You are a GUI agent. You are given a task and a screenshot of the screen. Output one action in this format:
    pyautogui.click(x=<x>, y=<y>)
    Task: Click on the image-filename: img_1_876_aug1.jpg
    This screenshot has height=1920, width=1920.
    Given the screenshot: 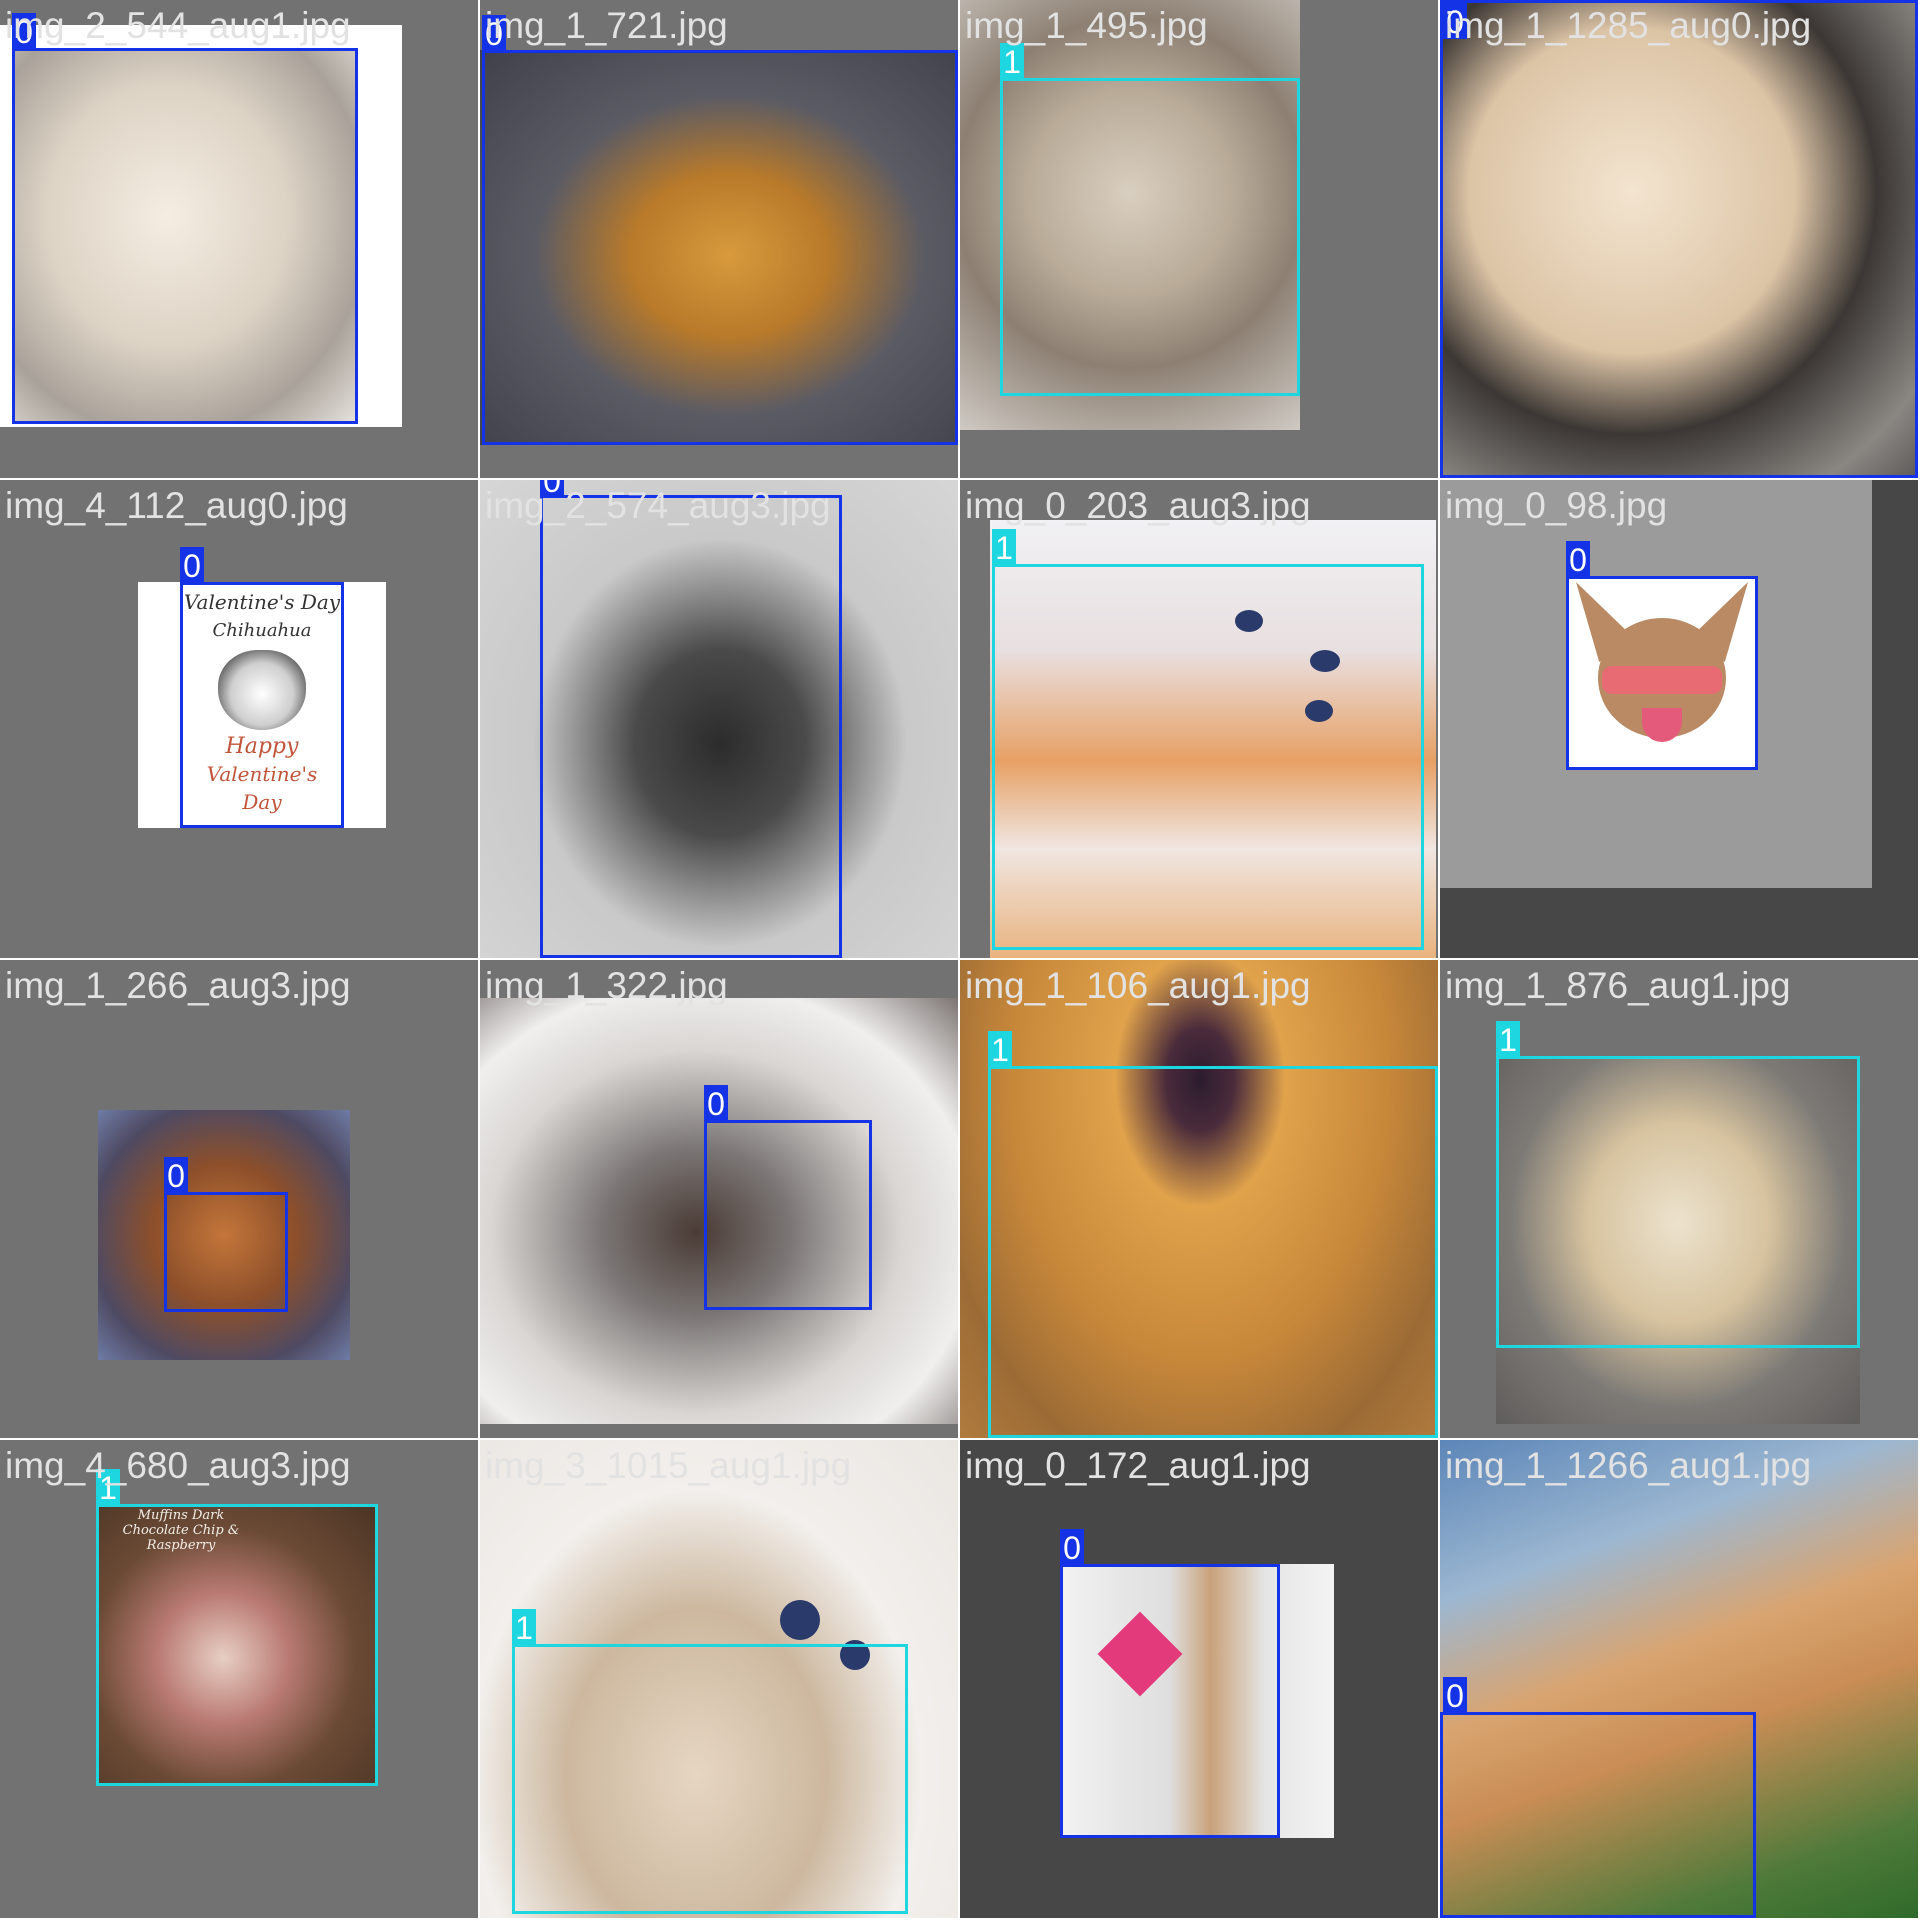 What is the action you would take?
    pyautogui.click(x=1618, y=985)
    